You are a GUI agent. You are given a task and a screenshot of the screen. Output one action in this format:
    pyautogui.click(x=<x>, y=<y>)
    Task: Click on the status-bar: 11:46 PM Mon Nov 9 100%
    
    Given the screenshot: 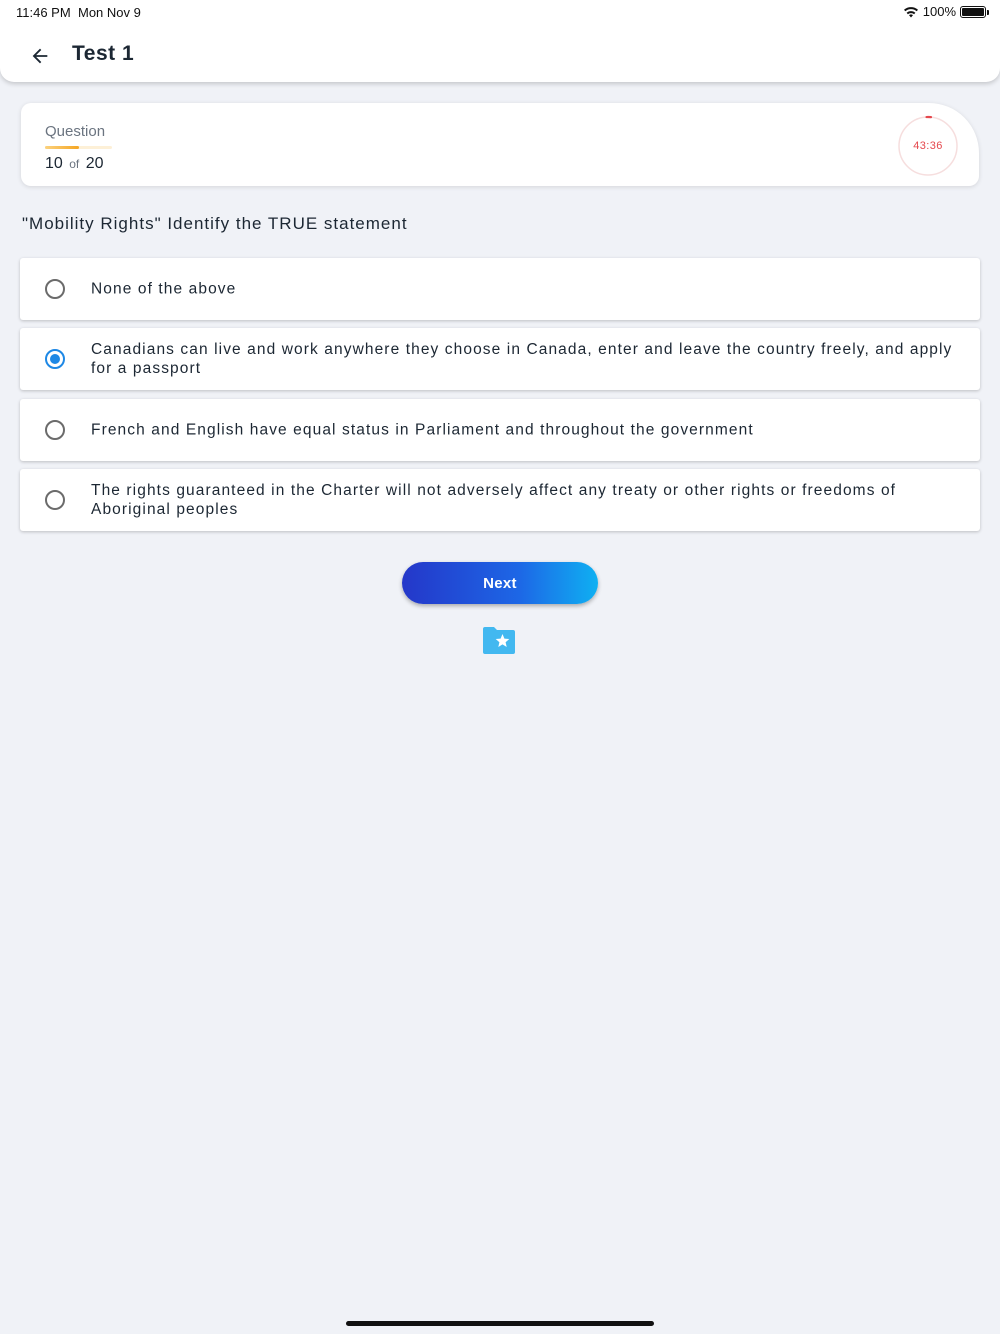 What is the action you would take?
    pyautogui.click(x=500, y=12)
    